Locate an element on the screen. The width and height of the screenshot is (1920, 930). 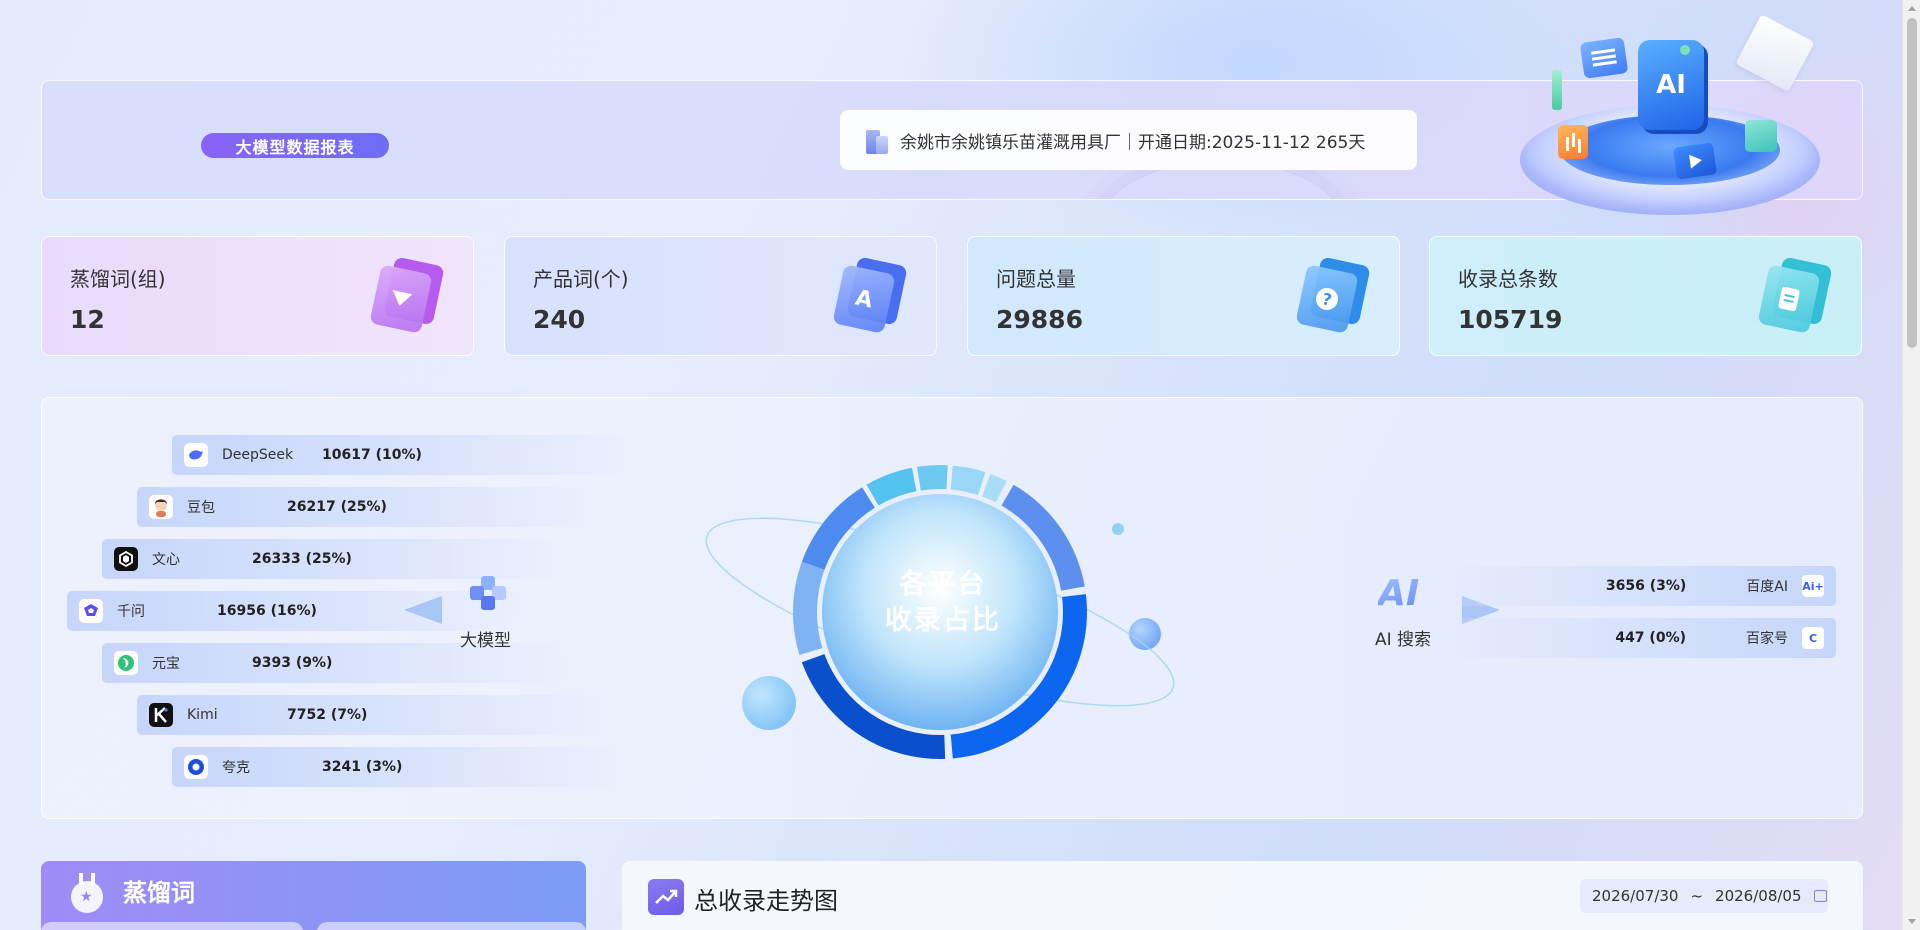
building-icon is located at coordinates (877, 140).